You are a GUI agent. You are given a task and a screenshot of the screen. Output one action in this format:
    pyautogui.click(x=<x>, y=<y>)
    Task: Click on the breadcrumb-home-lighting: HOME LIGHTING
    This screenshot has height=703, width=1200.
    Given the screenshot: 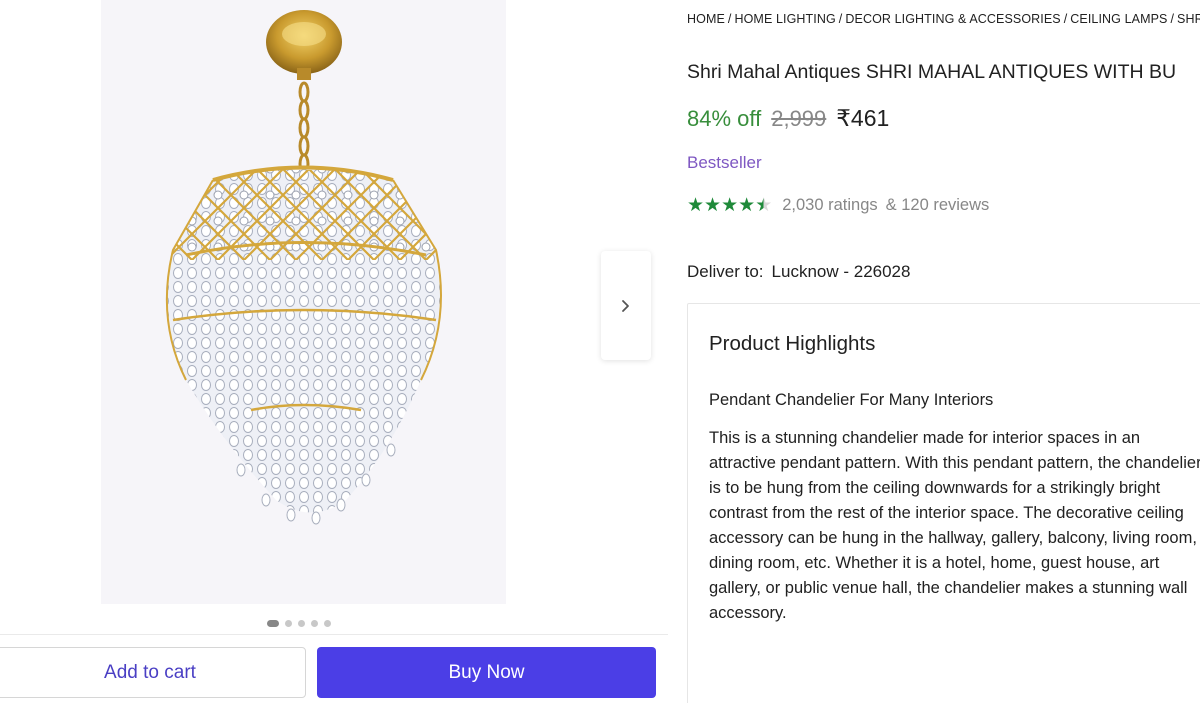 What is the action you would take?
    pyautogui.click(x=784, y=19)
    